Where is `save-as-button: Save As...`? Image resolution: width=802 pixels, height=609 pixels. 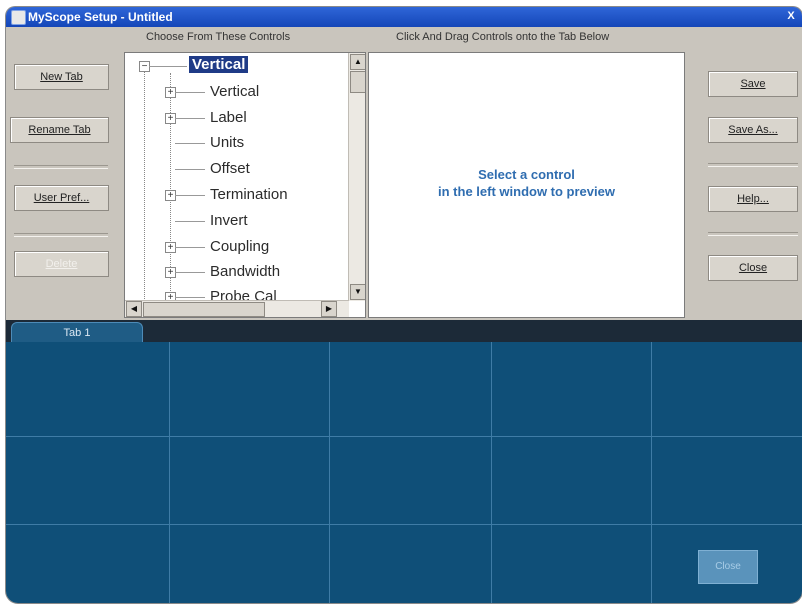
save-as-button: Save As... is located at coordinates (753, 130).